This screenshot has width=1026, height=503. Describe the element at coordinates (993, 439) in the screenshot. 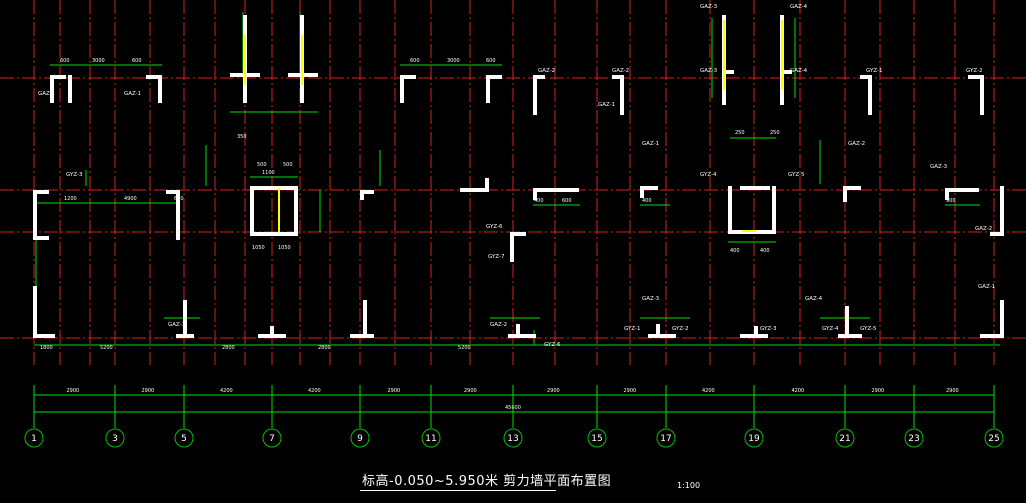

I see `axis-label: 25` at that location.